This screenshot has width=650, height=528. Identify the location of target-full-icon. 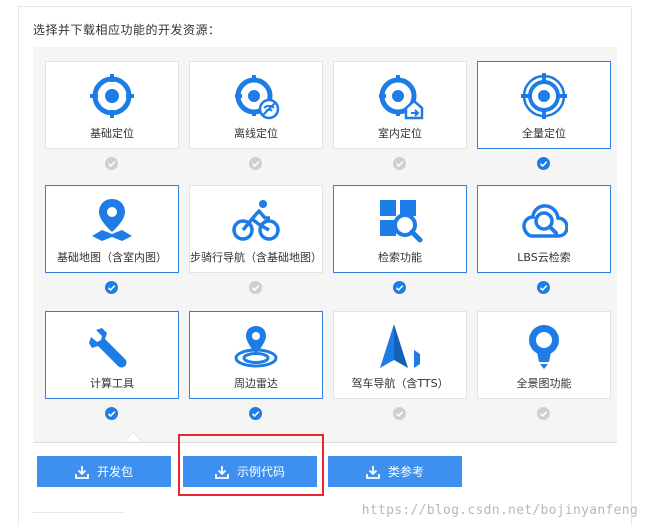
(544, 96).